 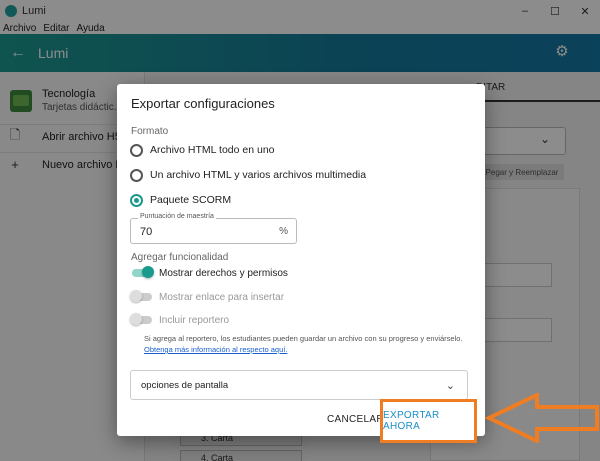 I want to click on radio-label: Paquete SCORM, so click(x=191, y=200).